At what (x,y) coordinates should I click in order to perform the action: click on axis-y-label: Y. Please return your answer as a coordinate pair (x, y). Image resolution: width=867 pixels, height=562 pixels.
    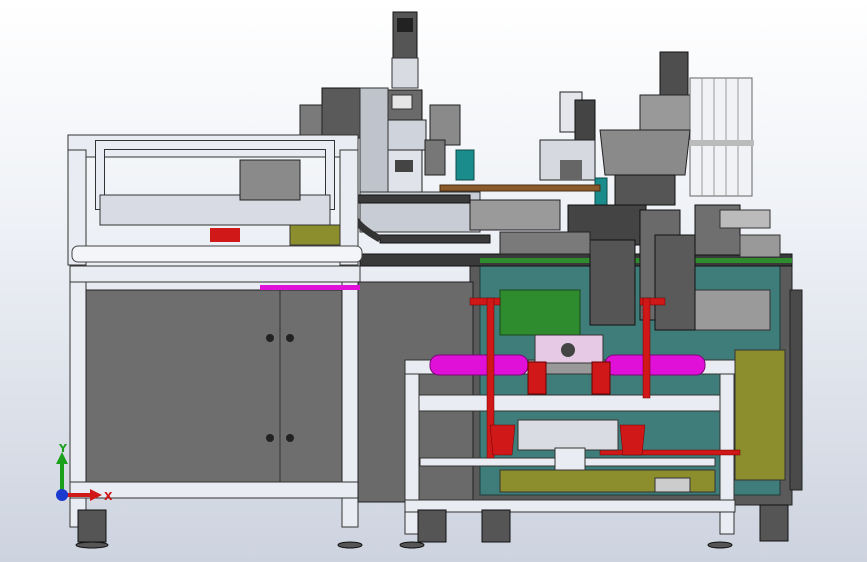
    Looking at the image, I should click on (63, 448).